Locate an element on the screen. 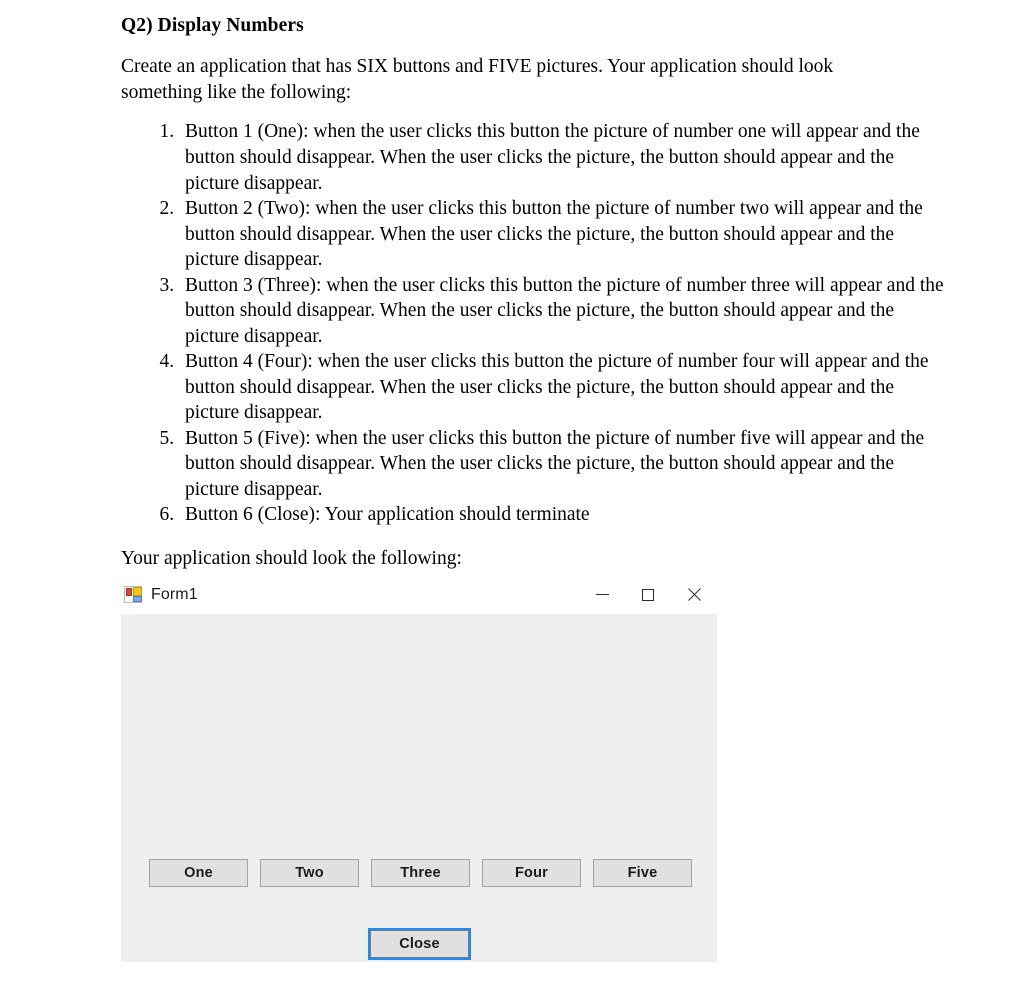 The image size is (1024, 981). button-three: Three is located at coordinates (420, 873).